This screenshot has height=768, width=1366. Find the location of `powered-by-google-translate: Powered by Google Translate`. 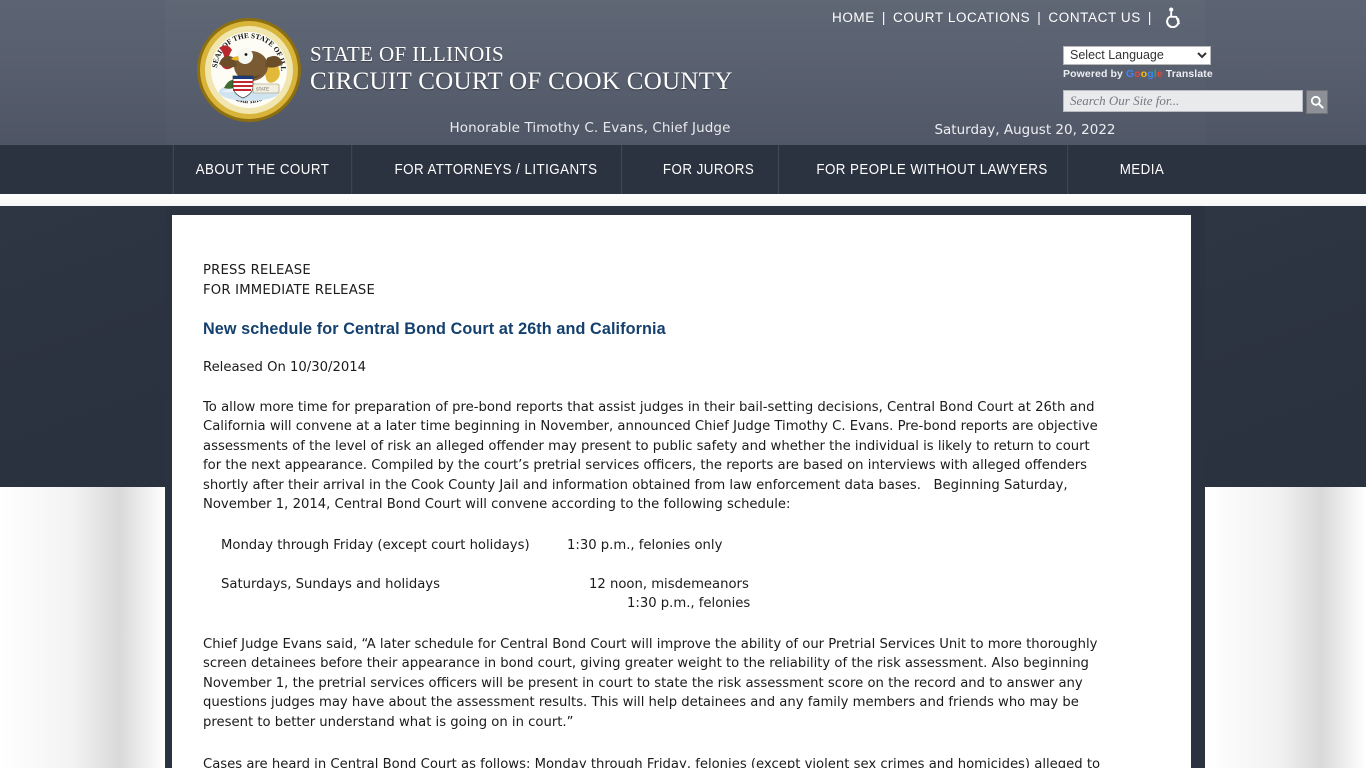

powered-by-google-translate: Powered by Google Translate is located at coordinates (1193, 74).